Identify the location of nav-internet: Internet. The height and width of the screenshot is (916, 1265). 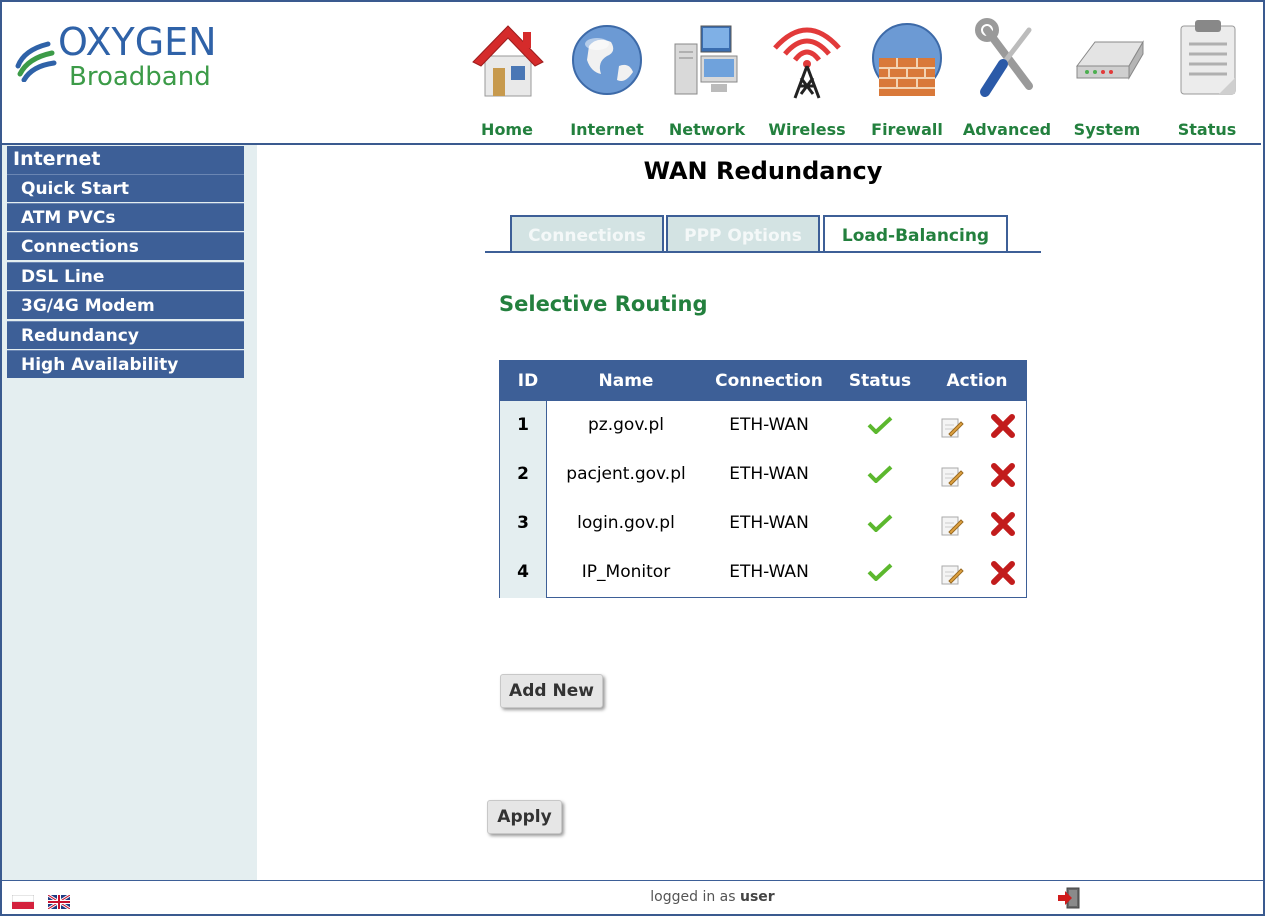
(607, 79).